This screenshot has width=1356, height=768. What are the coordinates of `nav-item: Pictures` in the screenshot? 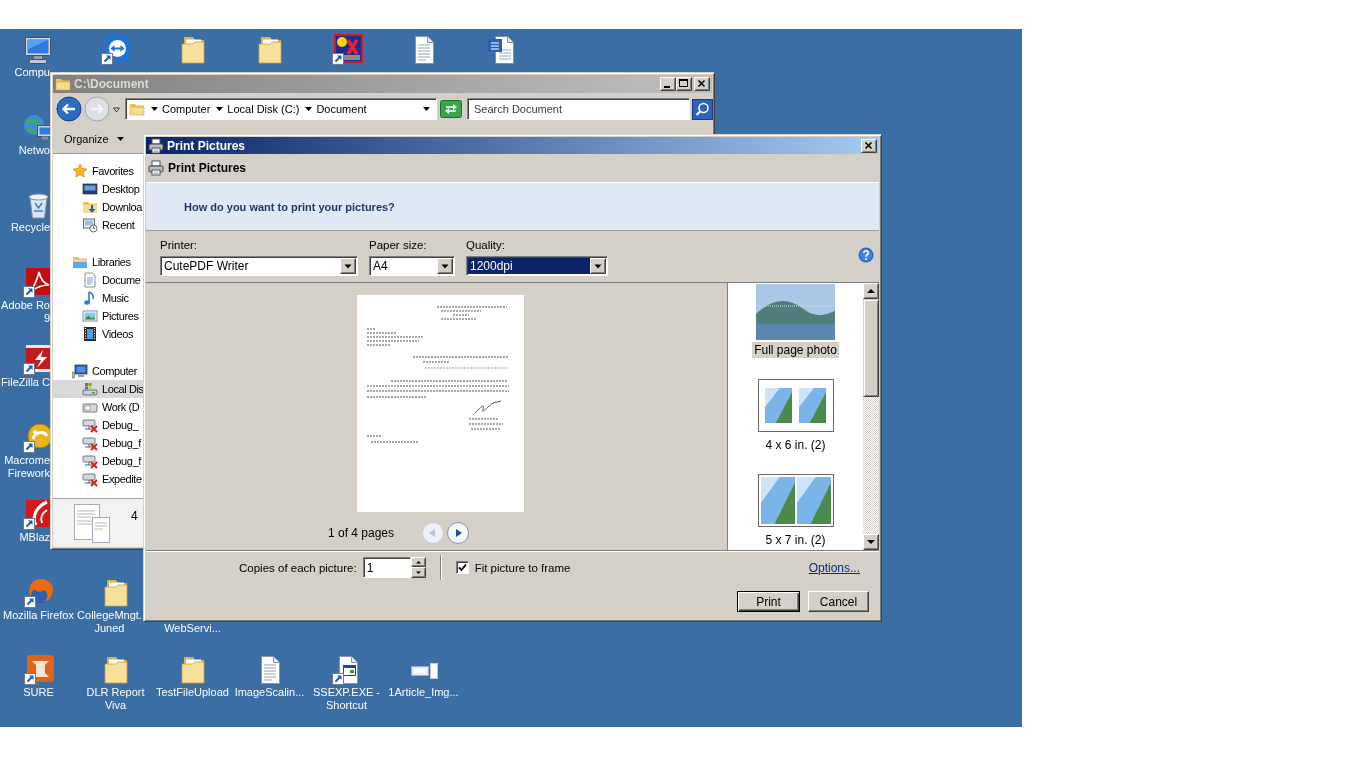 It's located at (98, 316).